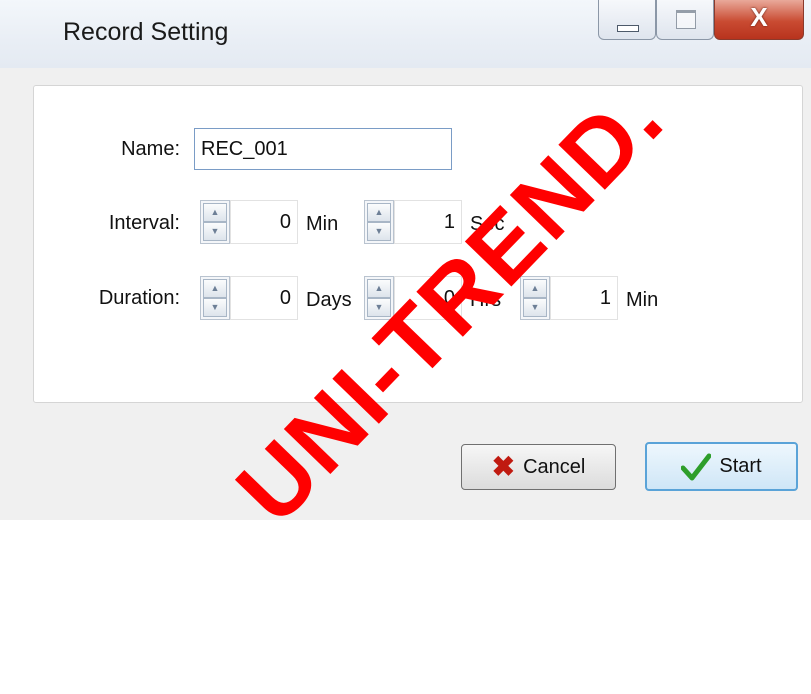 Image resolution: width=811 pixels, height=694 pixels. What do you see at coordinates (323, 149) in the screenshot?
I see `name-input` at bounding box center [323, 149].